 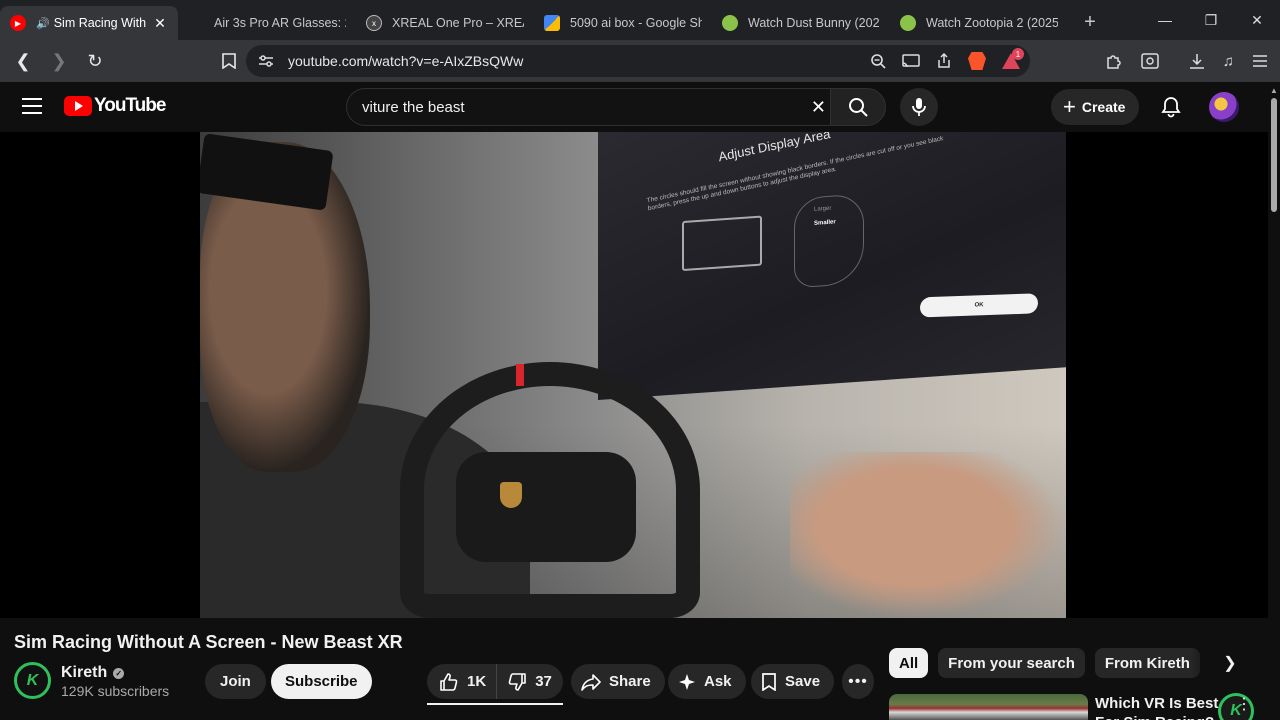 I want to click on tab-title: Watch Zootopia 2 (2025, so click(x=992, y=23).